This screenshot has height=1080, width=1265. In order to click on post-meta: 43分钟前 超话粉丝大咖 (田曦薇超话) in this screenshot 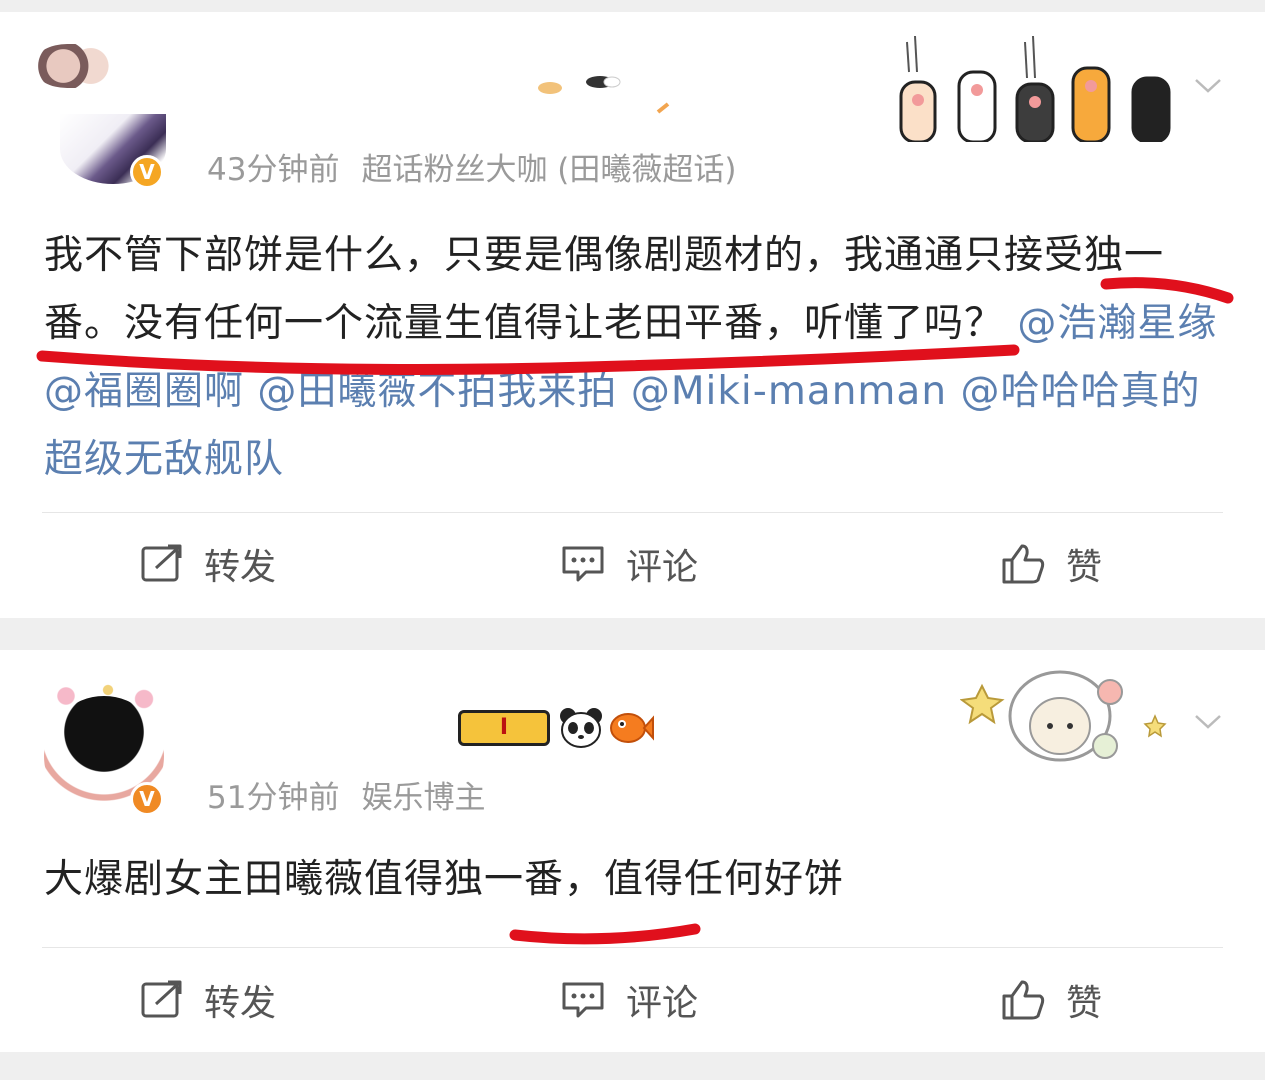, I will do `click(472, 166)`.